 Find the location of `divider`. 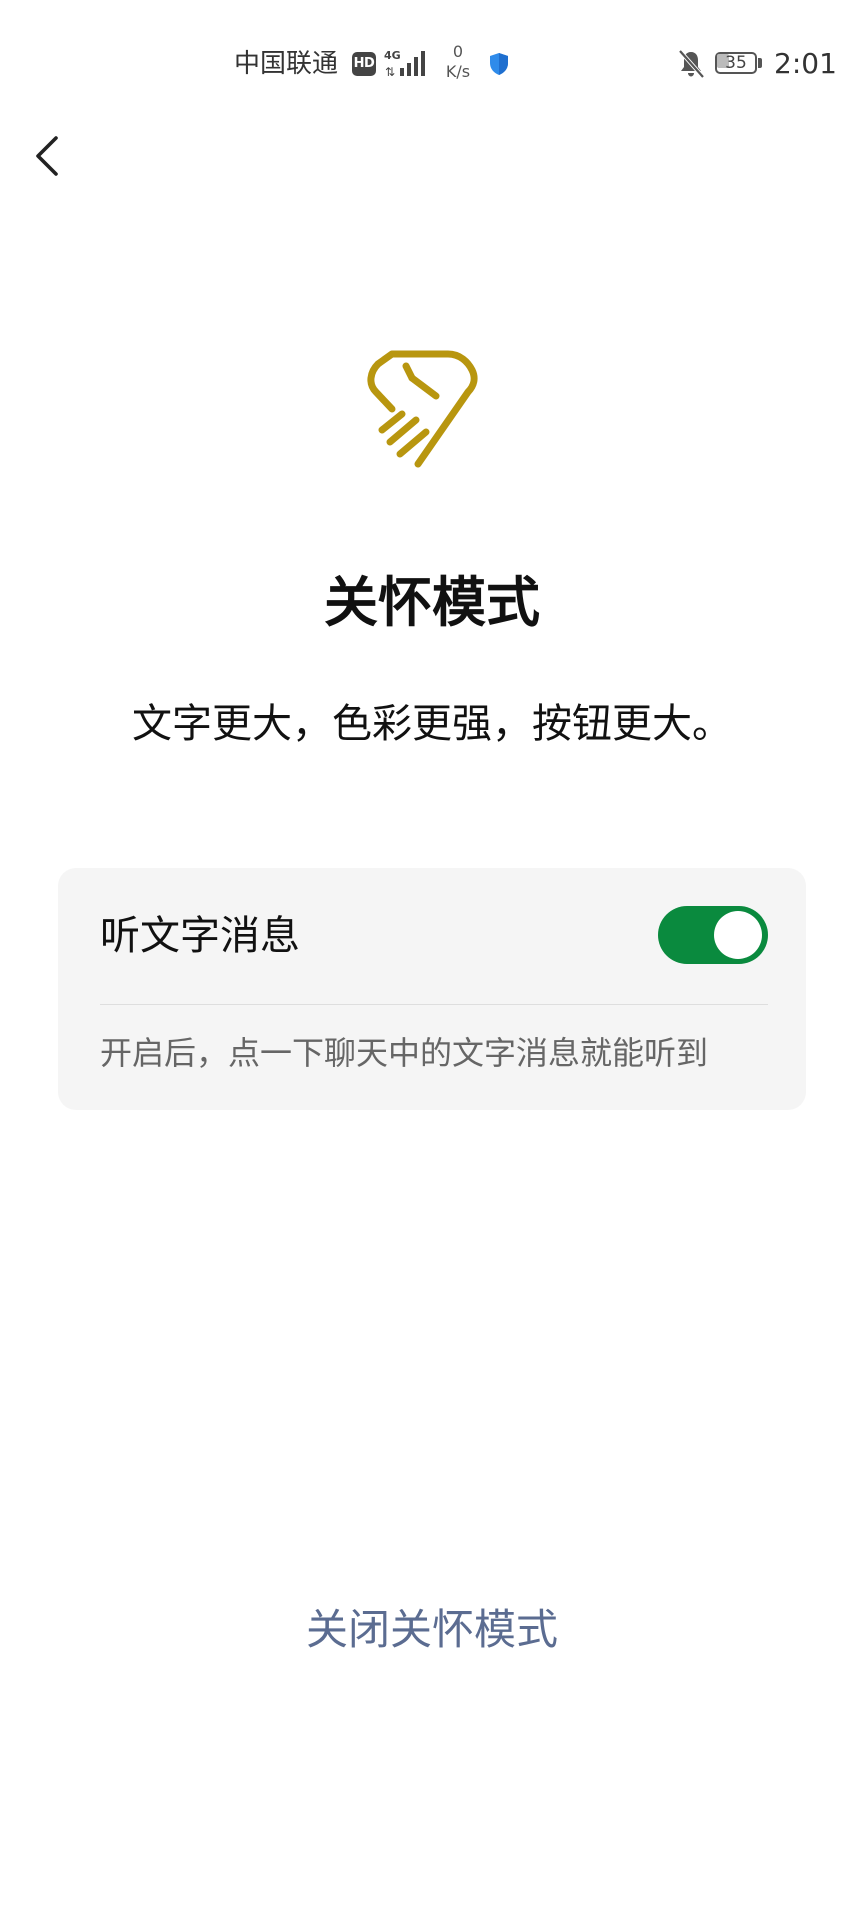

divider is located at coordinates (434, 1004).